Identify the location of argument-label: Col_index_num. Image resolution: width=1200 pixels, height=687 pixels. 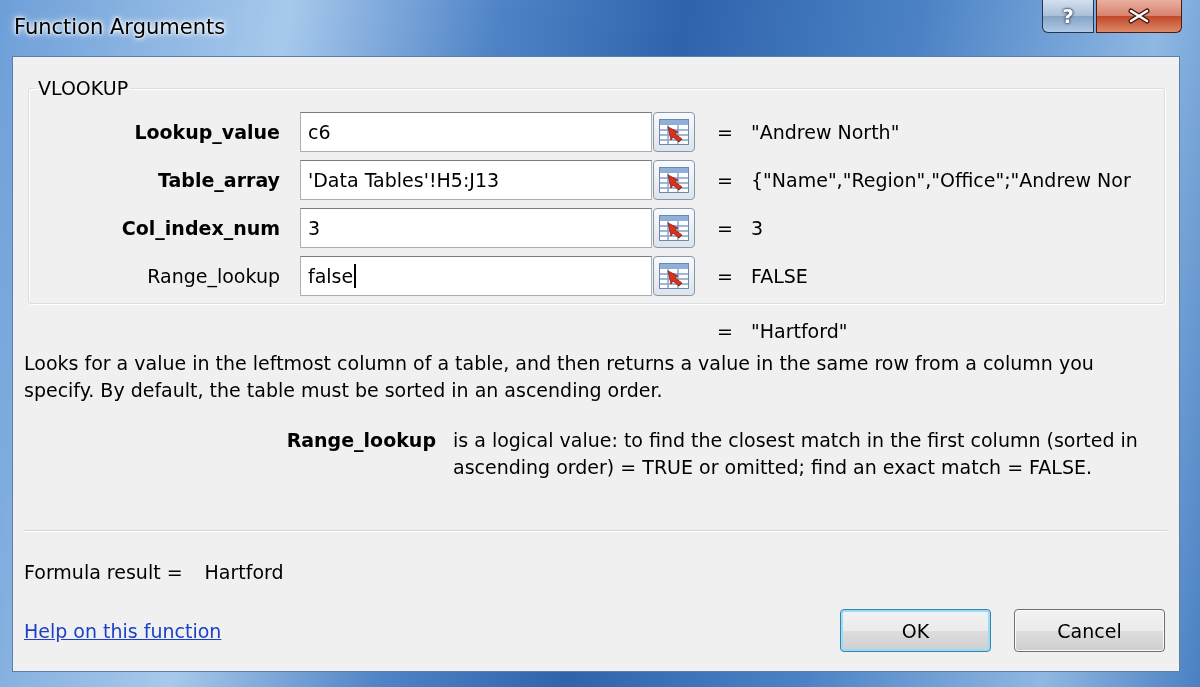
(200, 228).